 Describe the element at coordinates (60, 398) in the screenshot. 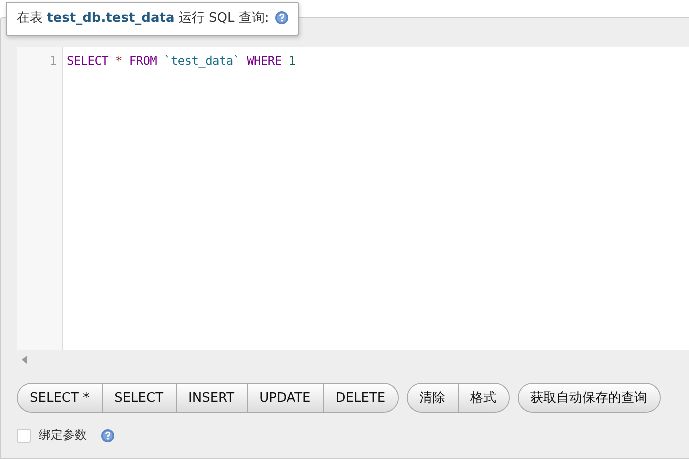

I see `query-button: SELECT *` at that location.